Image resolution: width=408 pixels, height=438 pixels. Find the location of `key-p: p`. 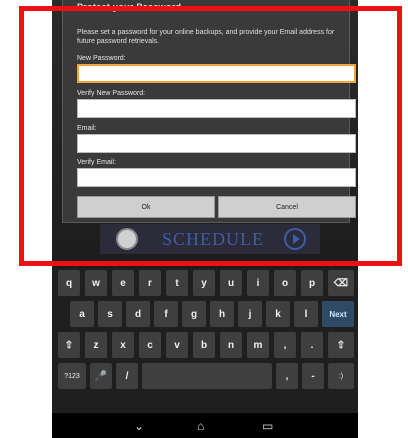

key-p: p is located at coordinates (312, 283).